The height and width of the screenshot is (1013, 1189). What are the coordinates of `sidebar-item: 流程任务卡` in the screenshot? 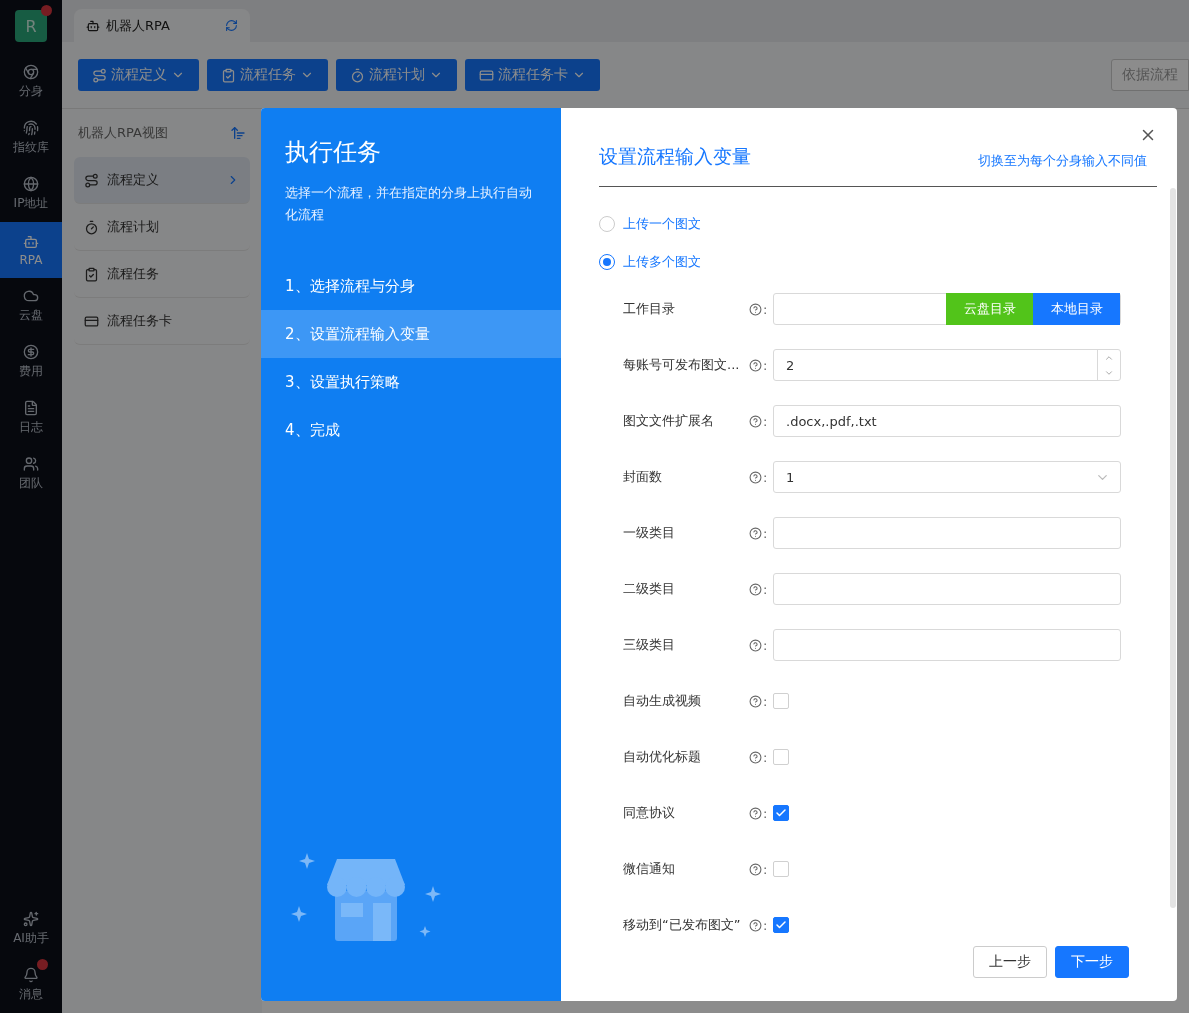 It's located at (162, 321).